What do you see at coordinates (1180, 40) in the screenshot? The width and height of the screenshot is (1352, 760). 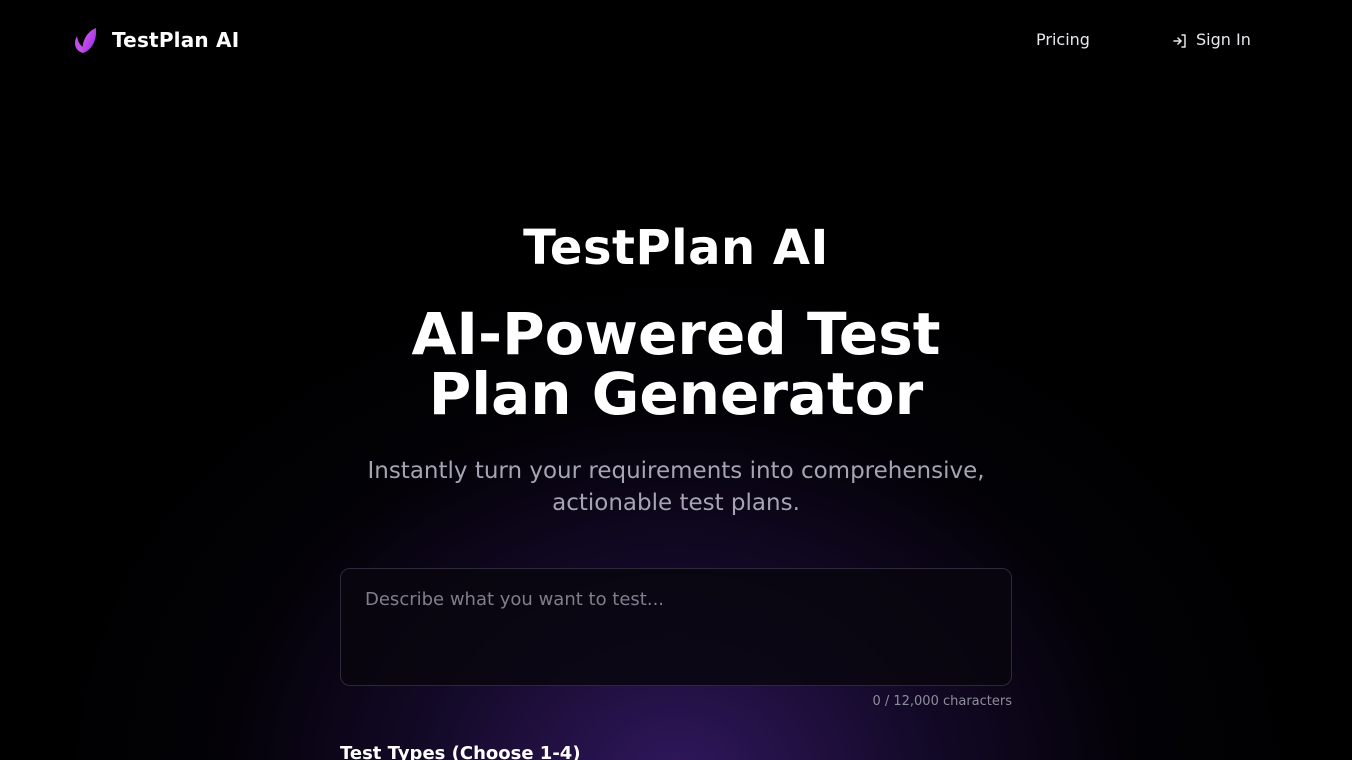 I see `login-arrow-icon` at bounding box center [1180, 40].